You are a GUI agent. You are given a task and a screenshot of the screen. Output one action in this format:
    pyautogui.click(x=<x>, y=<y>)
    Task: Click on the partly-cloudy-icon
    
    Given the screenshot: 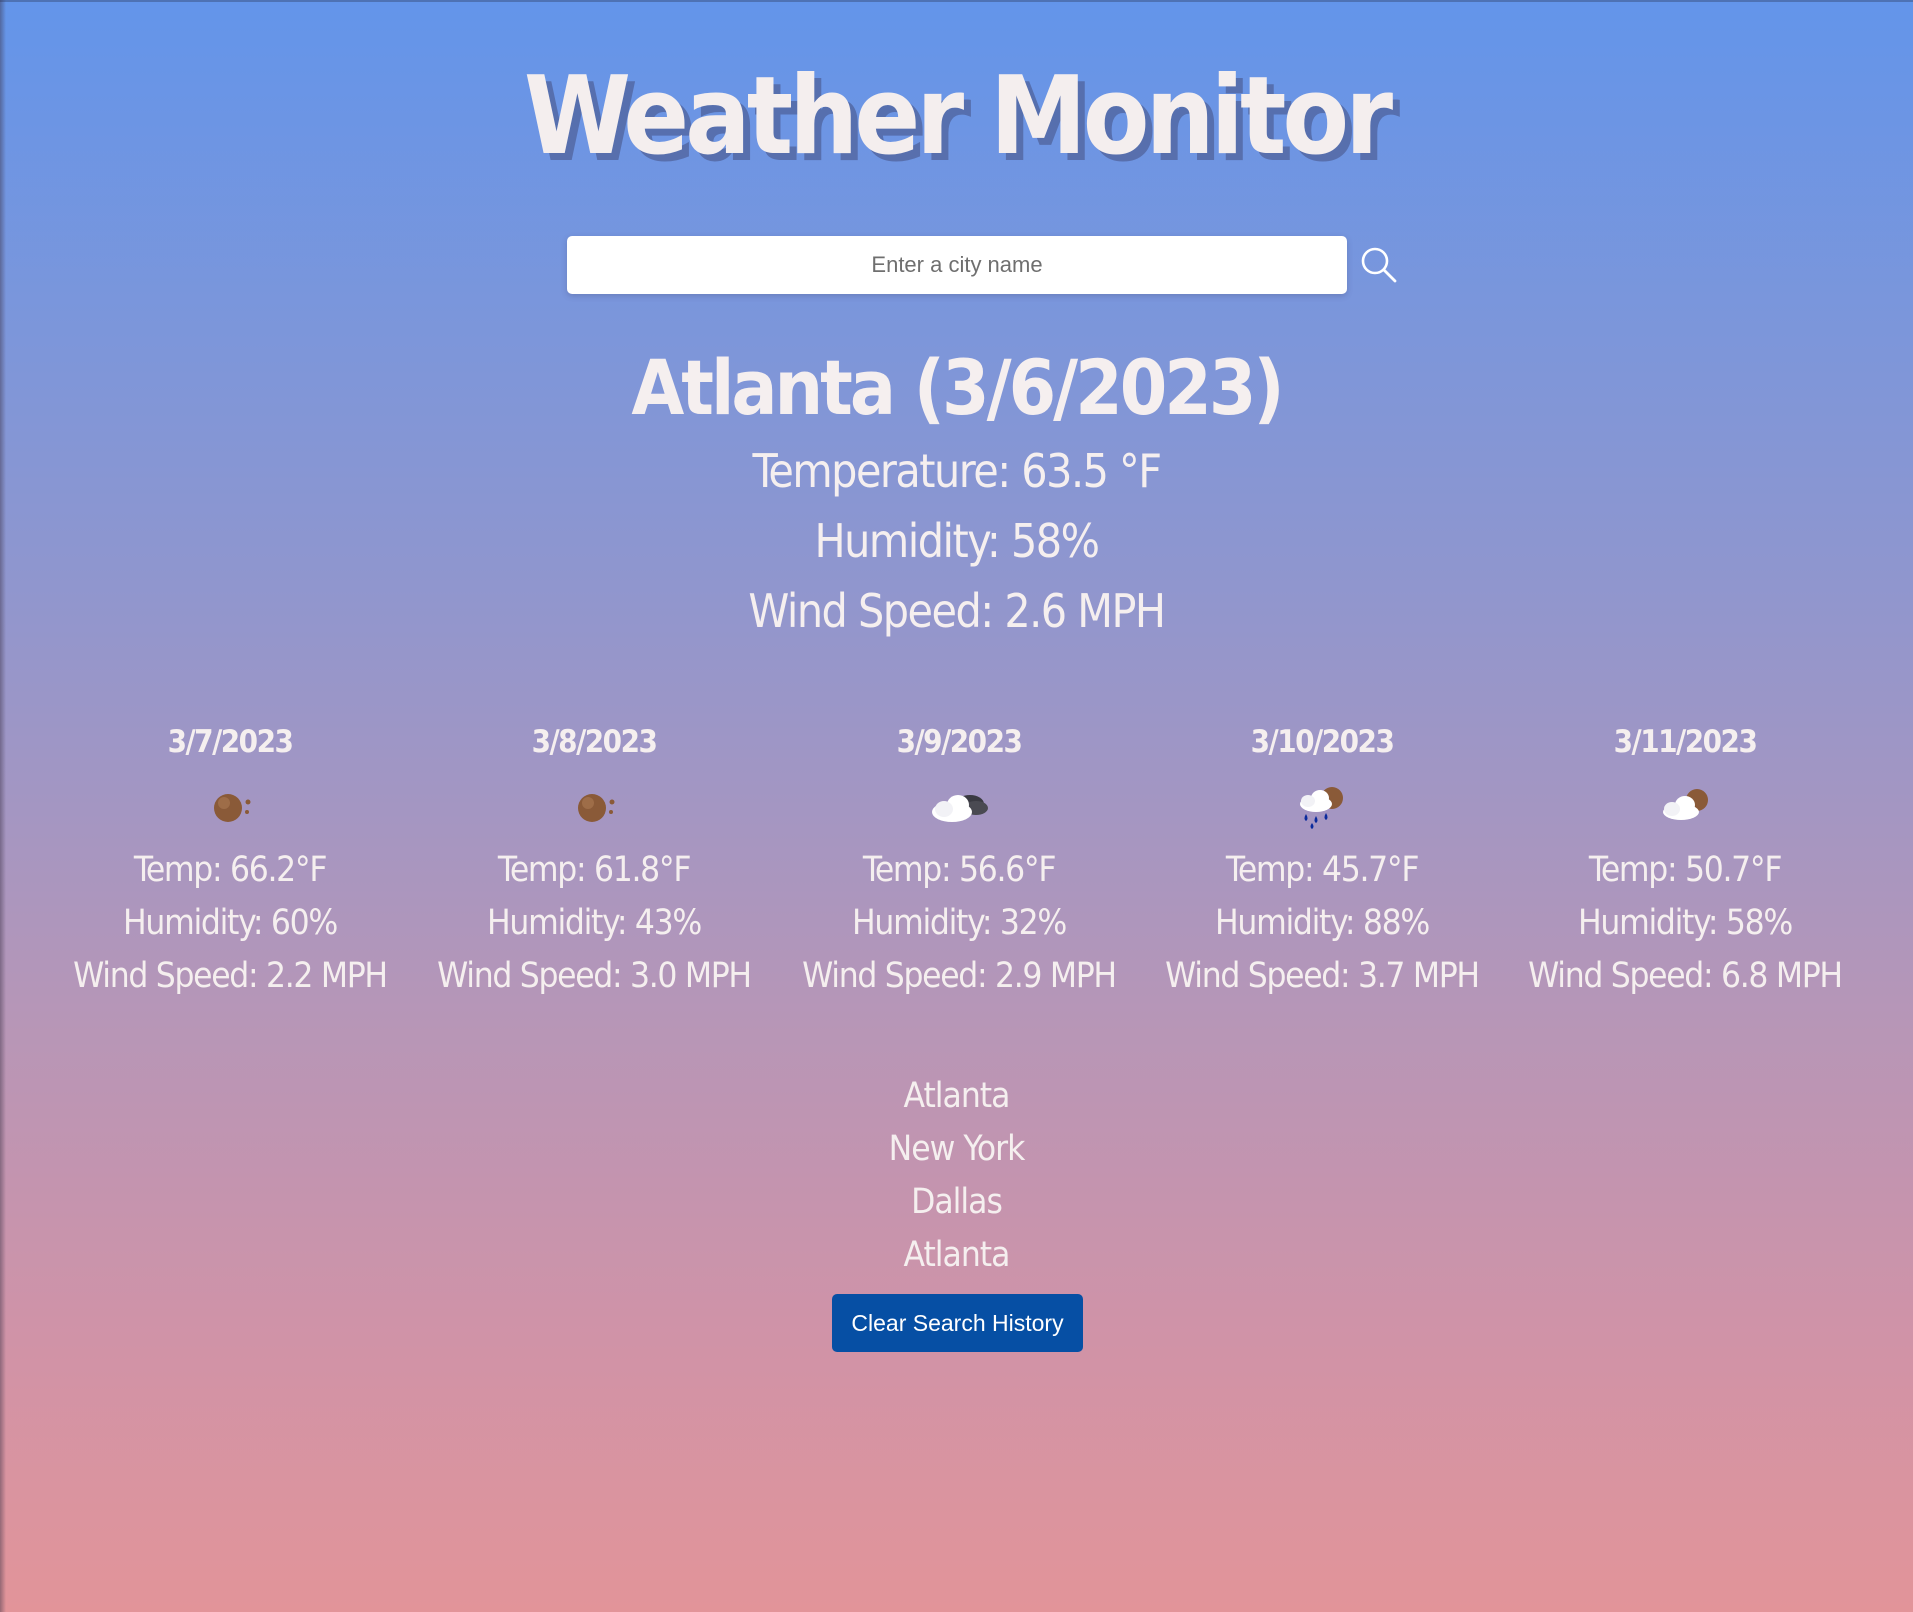 What is the action you would take?
    pyautogui.click(x=1685, y=804)
    